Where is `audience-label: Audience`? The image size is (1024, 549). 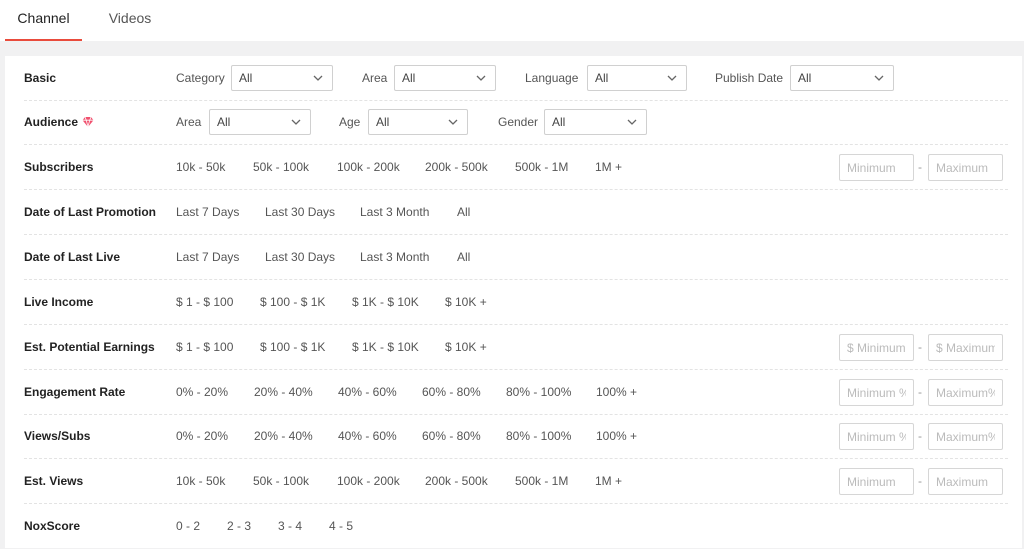 audience-label: Audience is located at coordinates (51, 122).